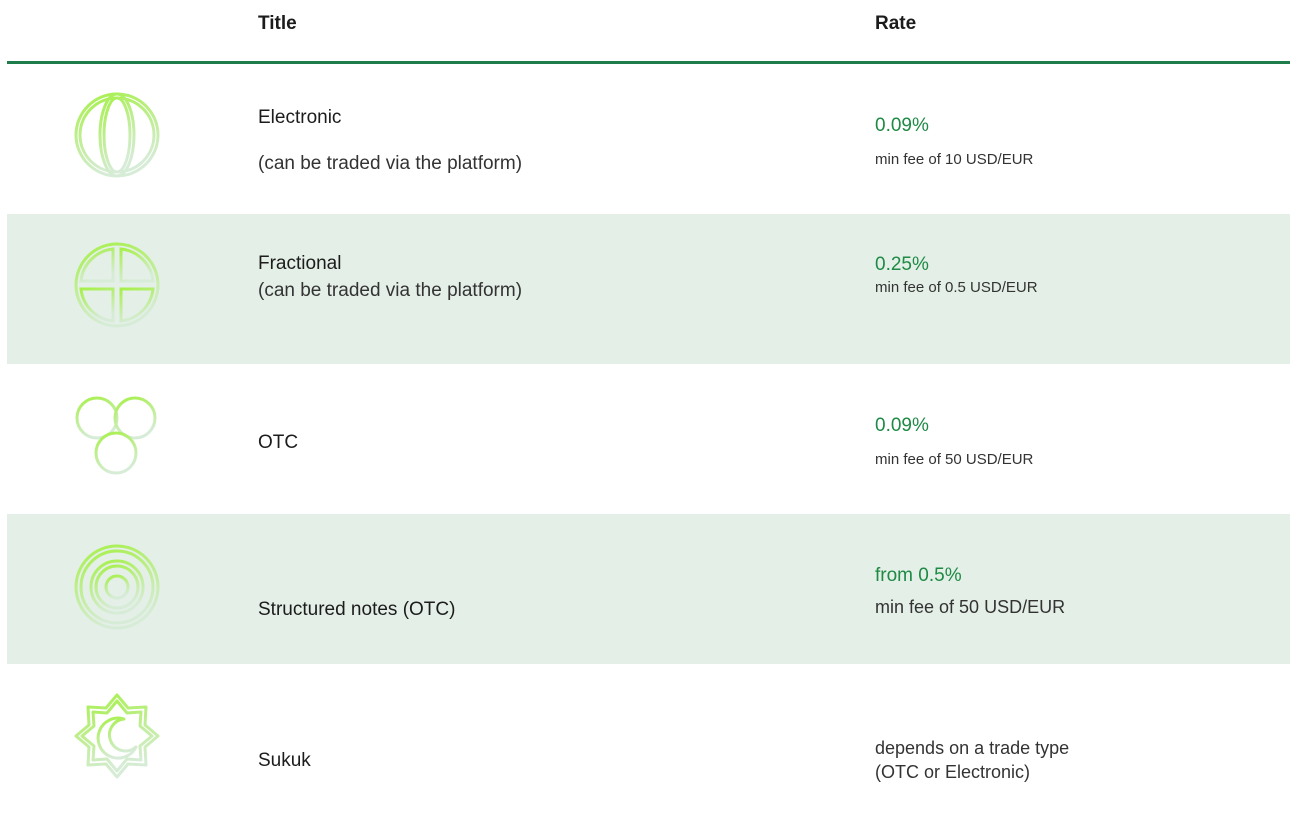  I want to click on row-note-line-1: depends on a trade type, so click(972, 748).